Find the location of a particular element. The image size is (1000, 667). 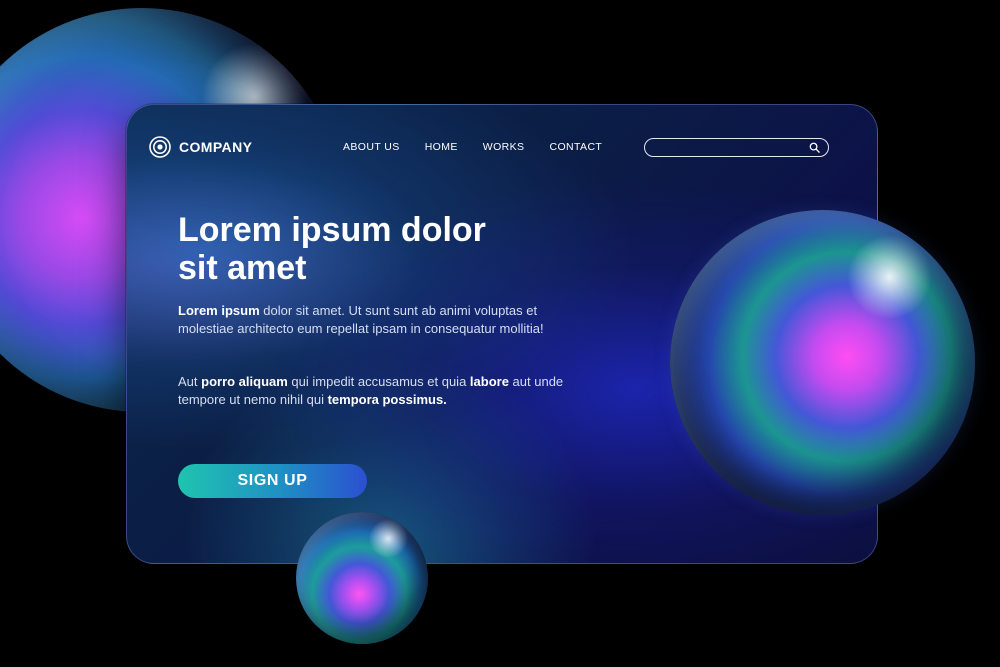

paragraph-2-bold-2: labore is located at coordinates (489, 381).